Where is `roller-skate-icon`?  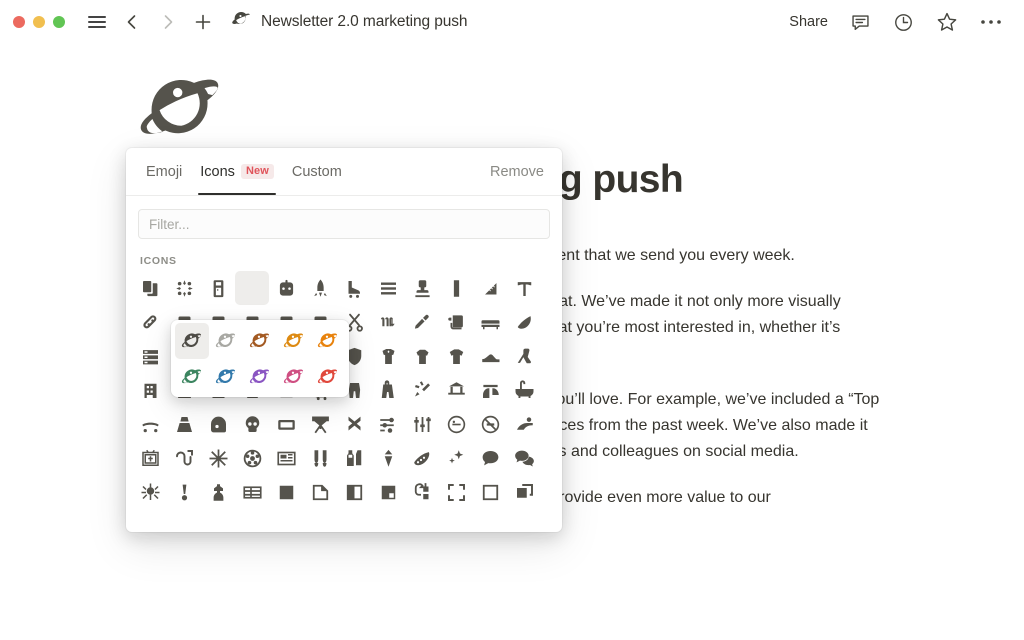 roller-skate-icon is located at coordinates (354, 288).